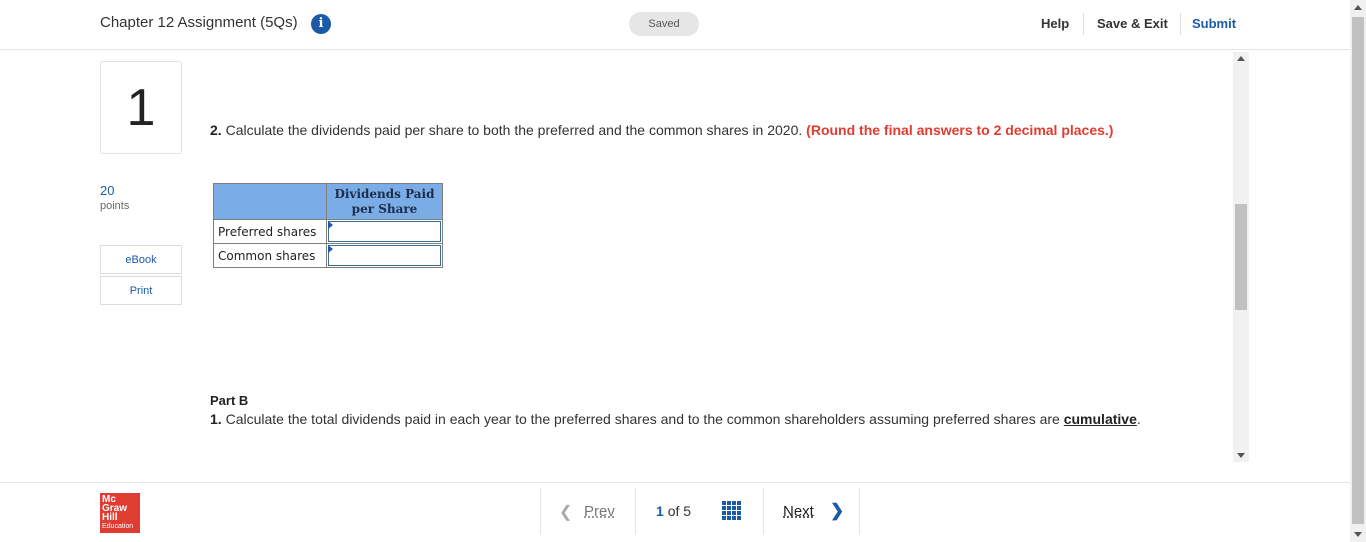 The width and height of the screenshot is (1366, 542). Describe the element at coordinates (837, 510) in the screenshot. I see `chevron-right-icon: ❯` at that location.